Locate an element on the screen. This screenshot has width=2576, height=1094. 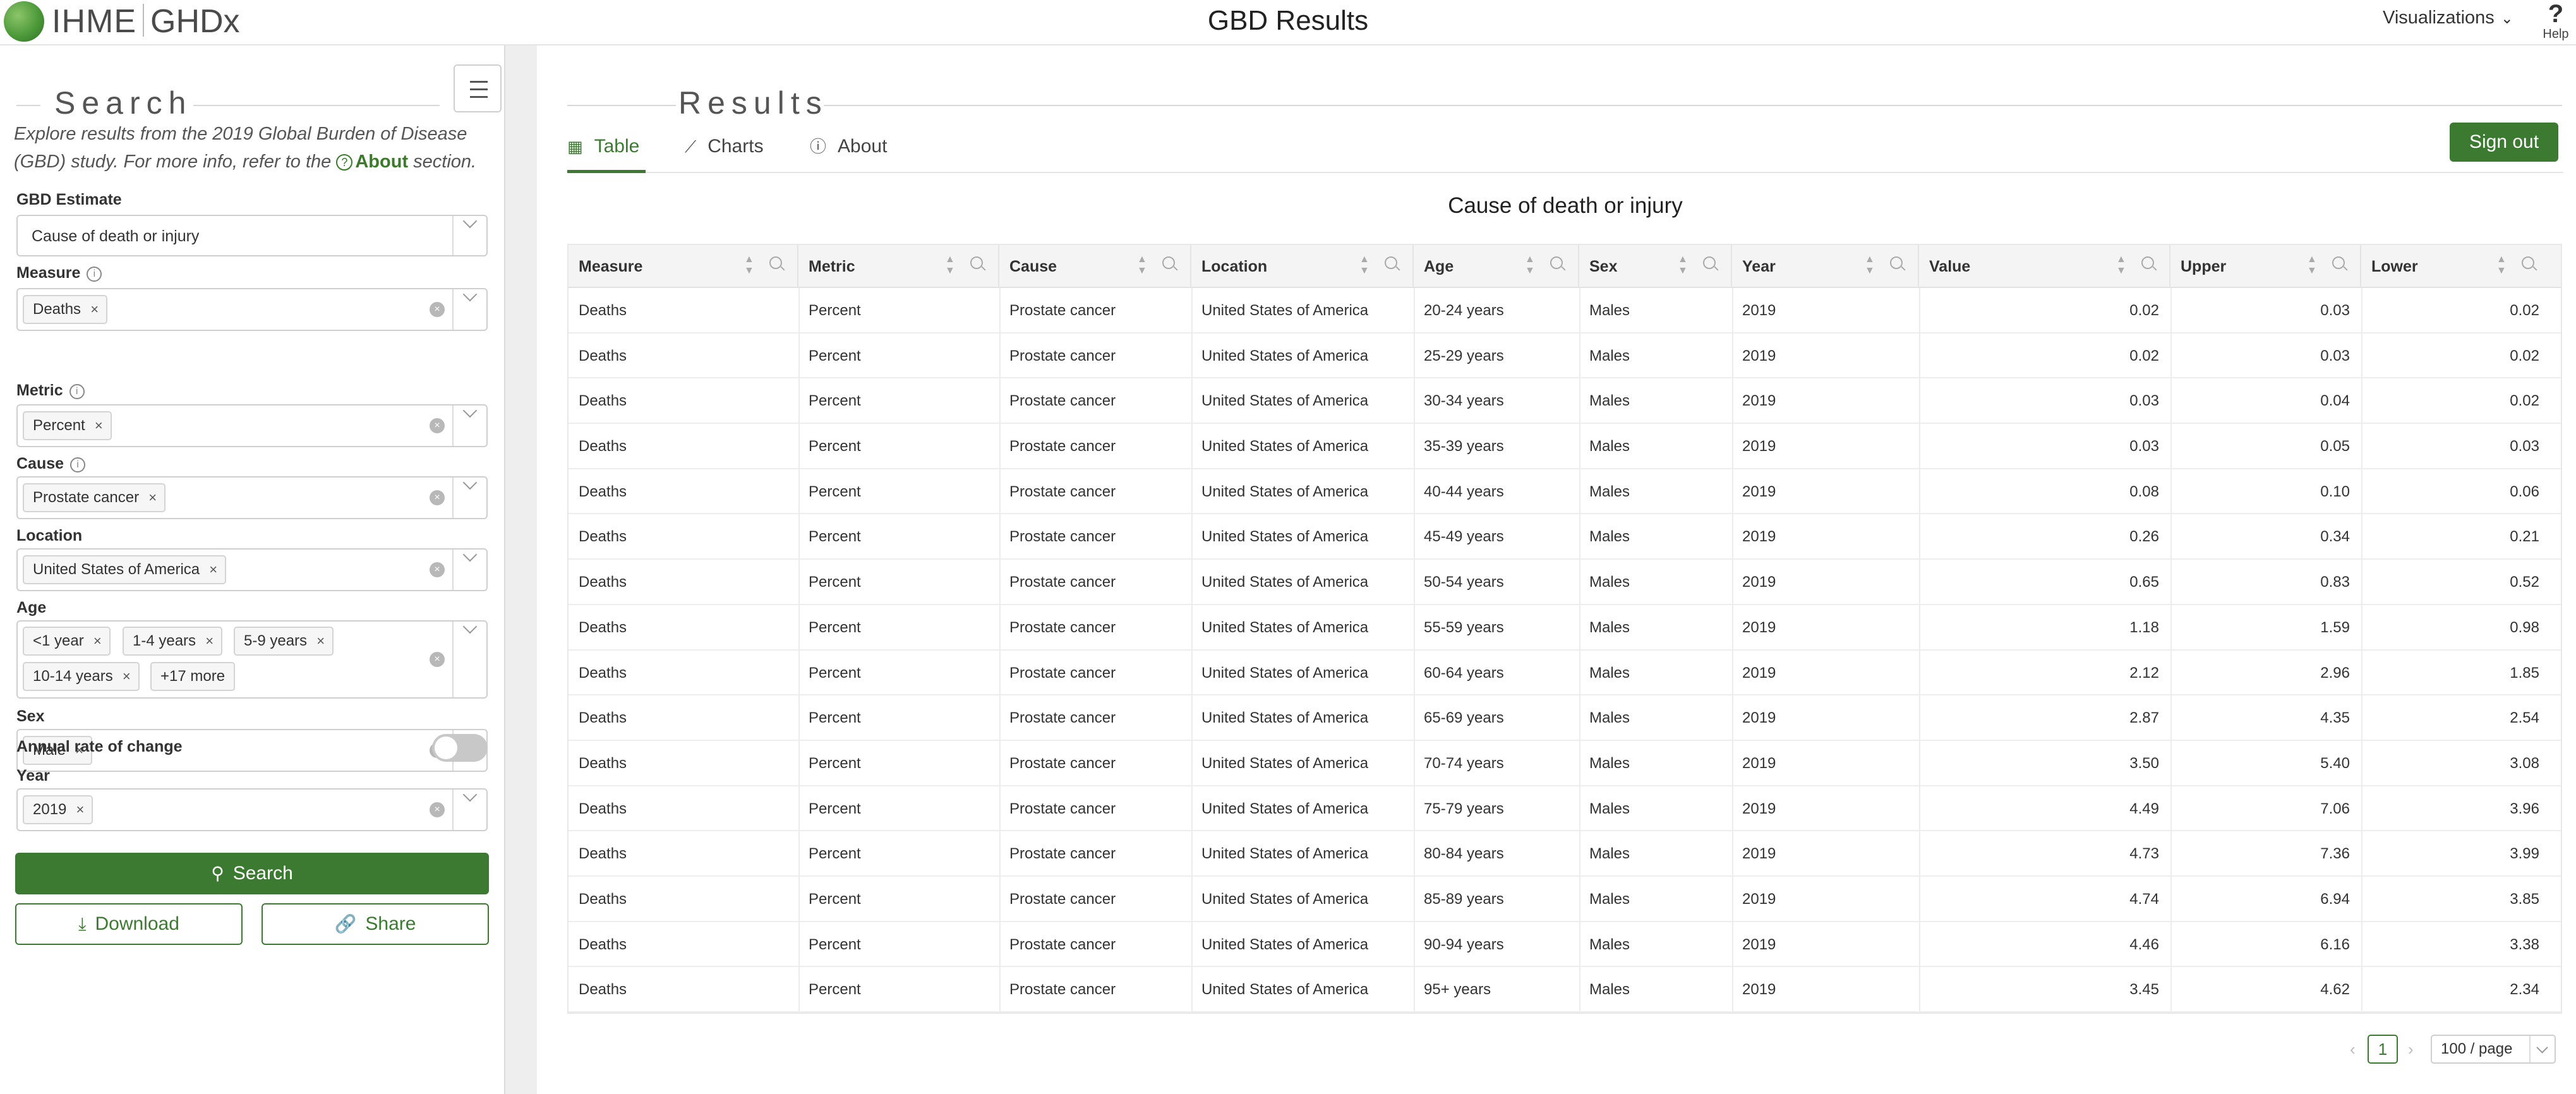
age-tag: <1 year × is located at coordinates (67, 641).